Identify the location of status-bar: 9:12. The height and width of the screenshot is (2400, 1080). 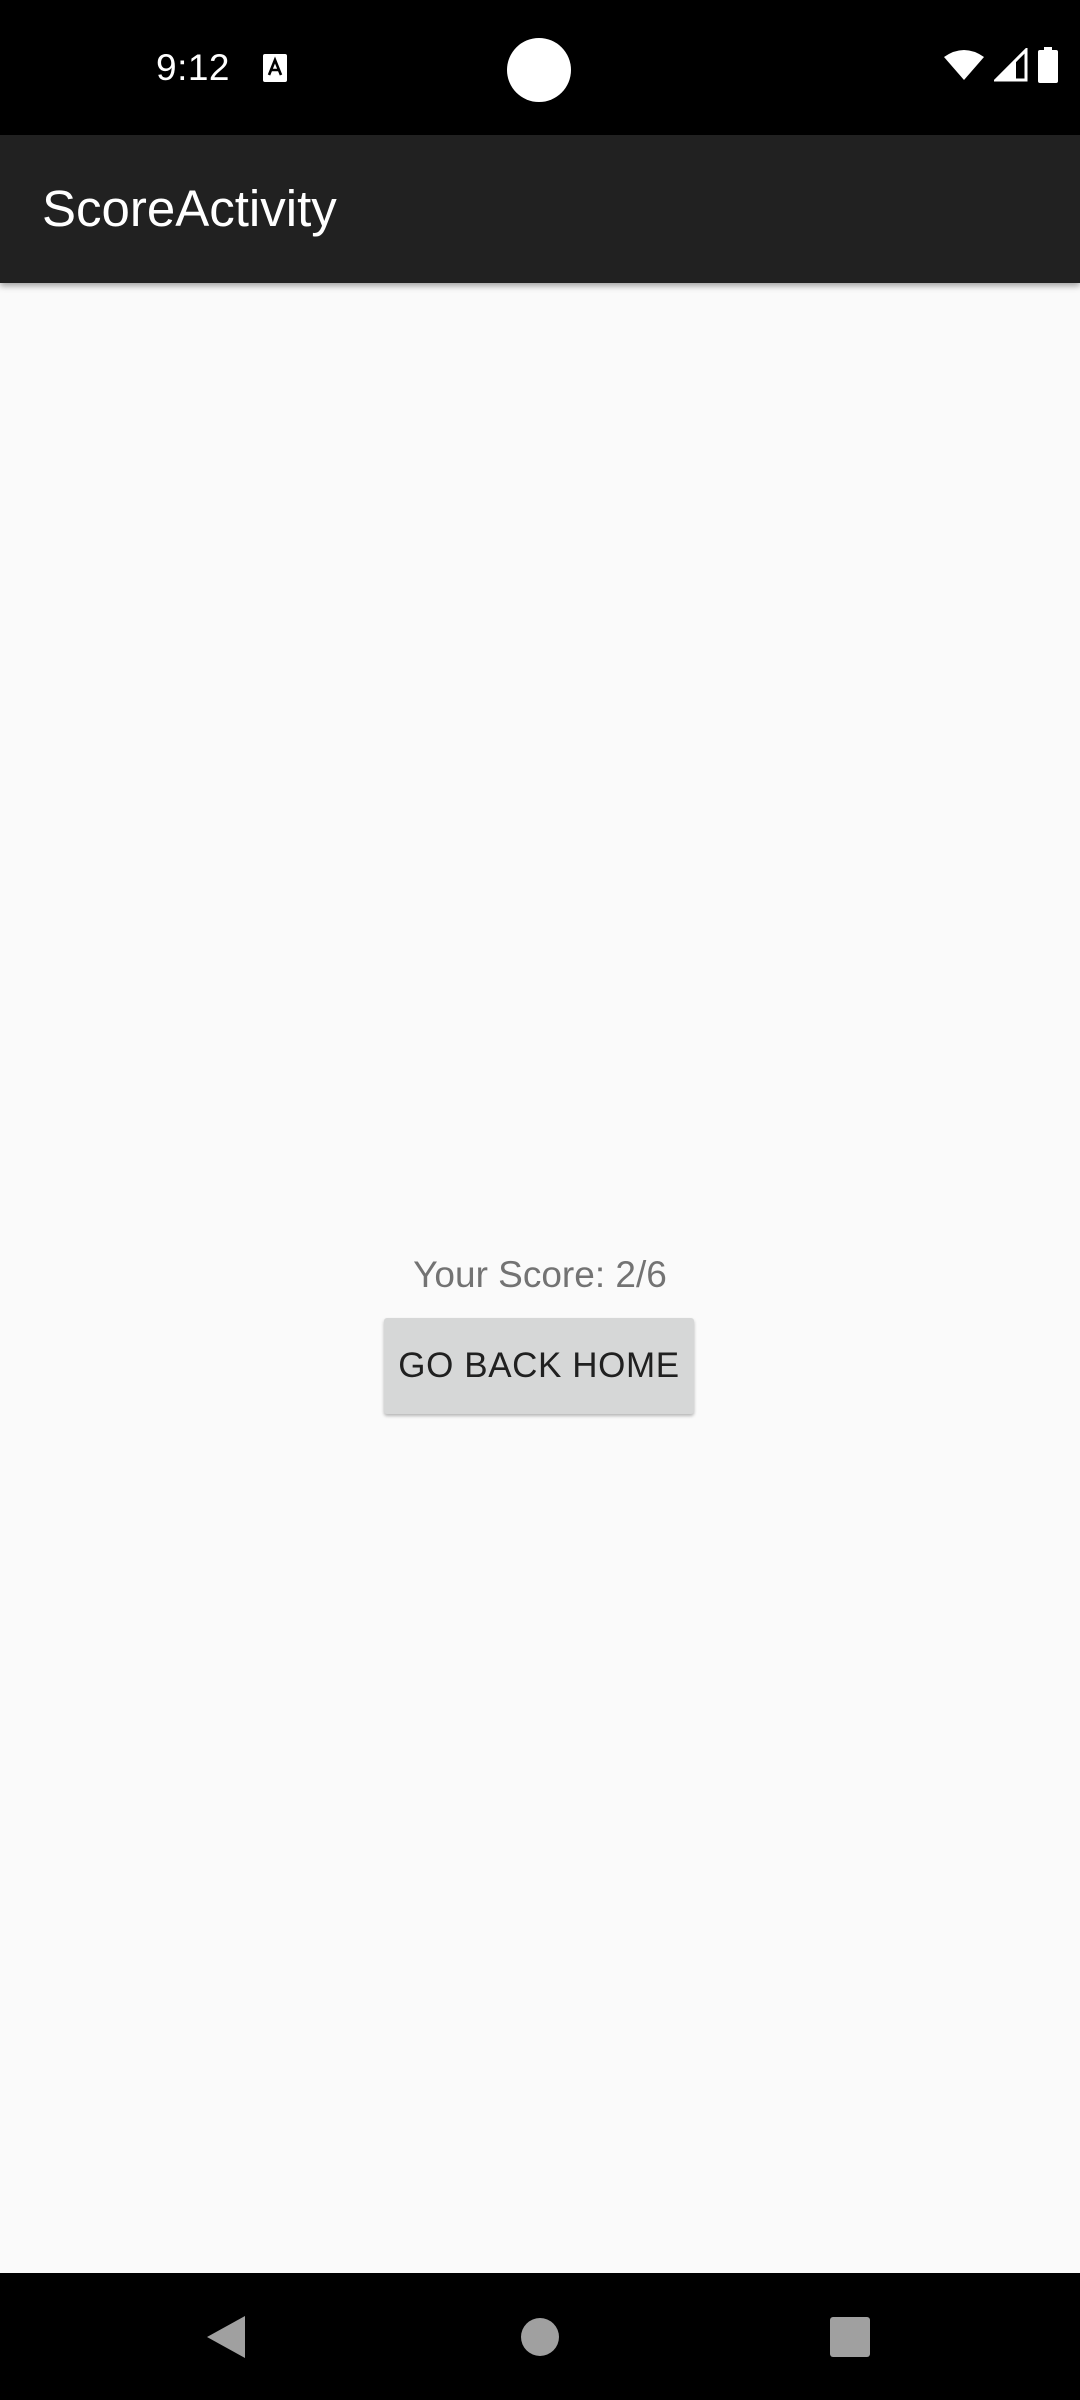
(540, 67).